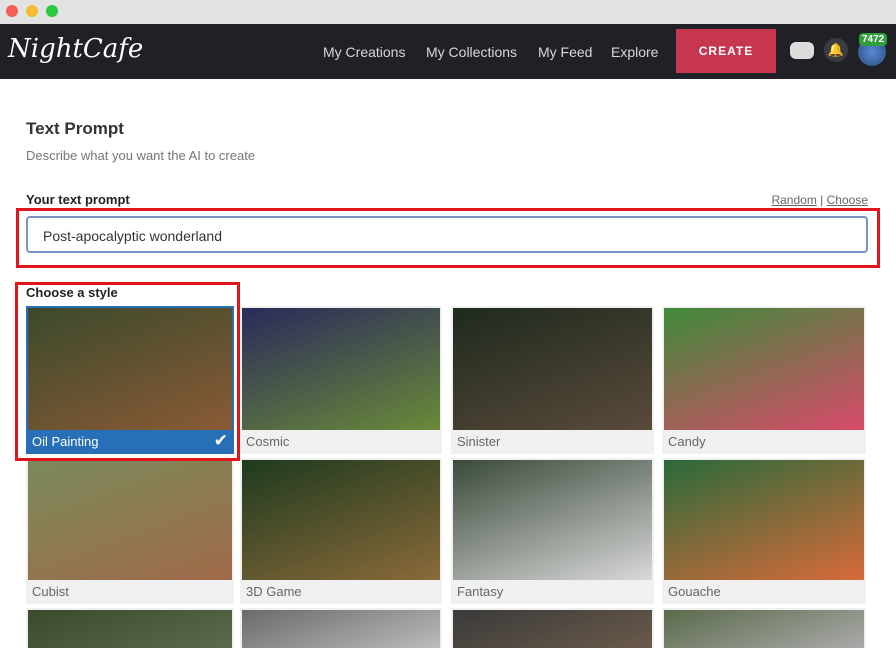 The width and height of the screenshot is (896, 648). Describe the element at coordinates (75, 49) in the screenshot. I see `nightcafe-logo: NightCafe` at that location.